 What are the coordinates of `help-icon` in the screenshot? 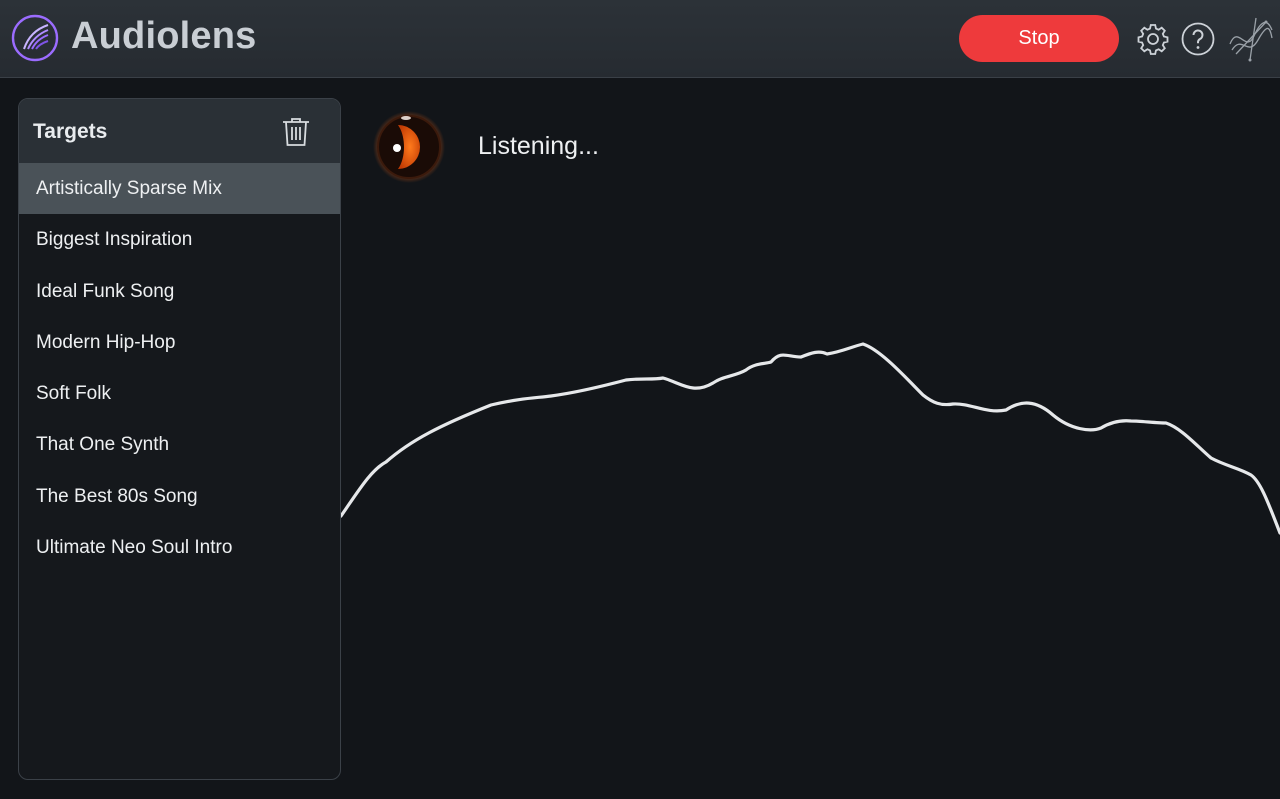 It's located at (1198, 39).